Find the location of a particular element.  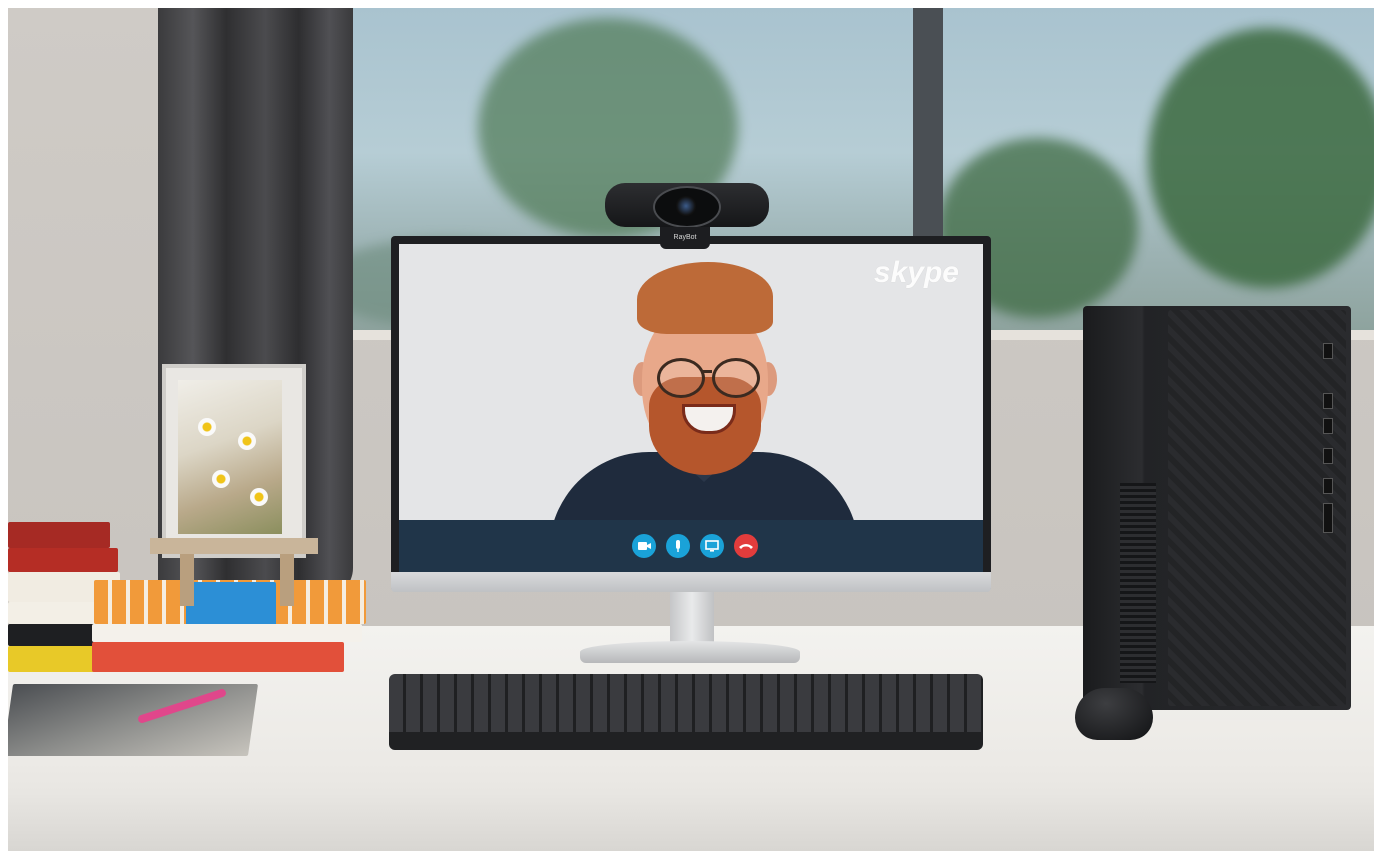

book-label is located at coordinates (231, 605).